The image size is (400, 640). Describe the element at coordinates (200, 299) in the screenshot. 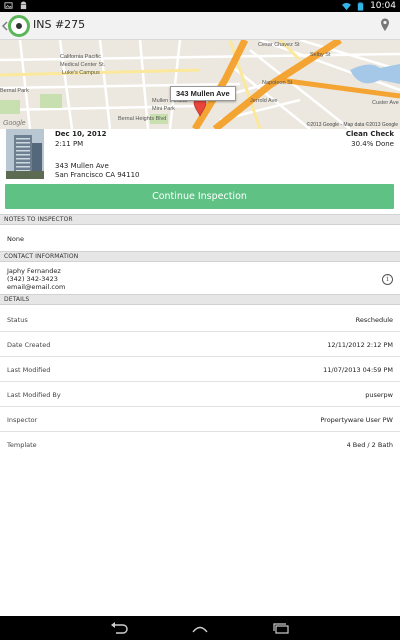

I see `details-header: DETAILS` at that location.